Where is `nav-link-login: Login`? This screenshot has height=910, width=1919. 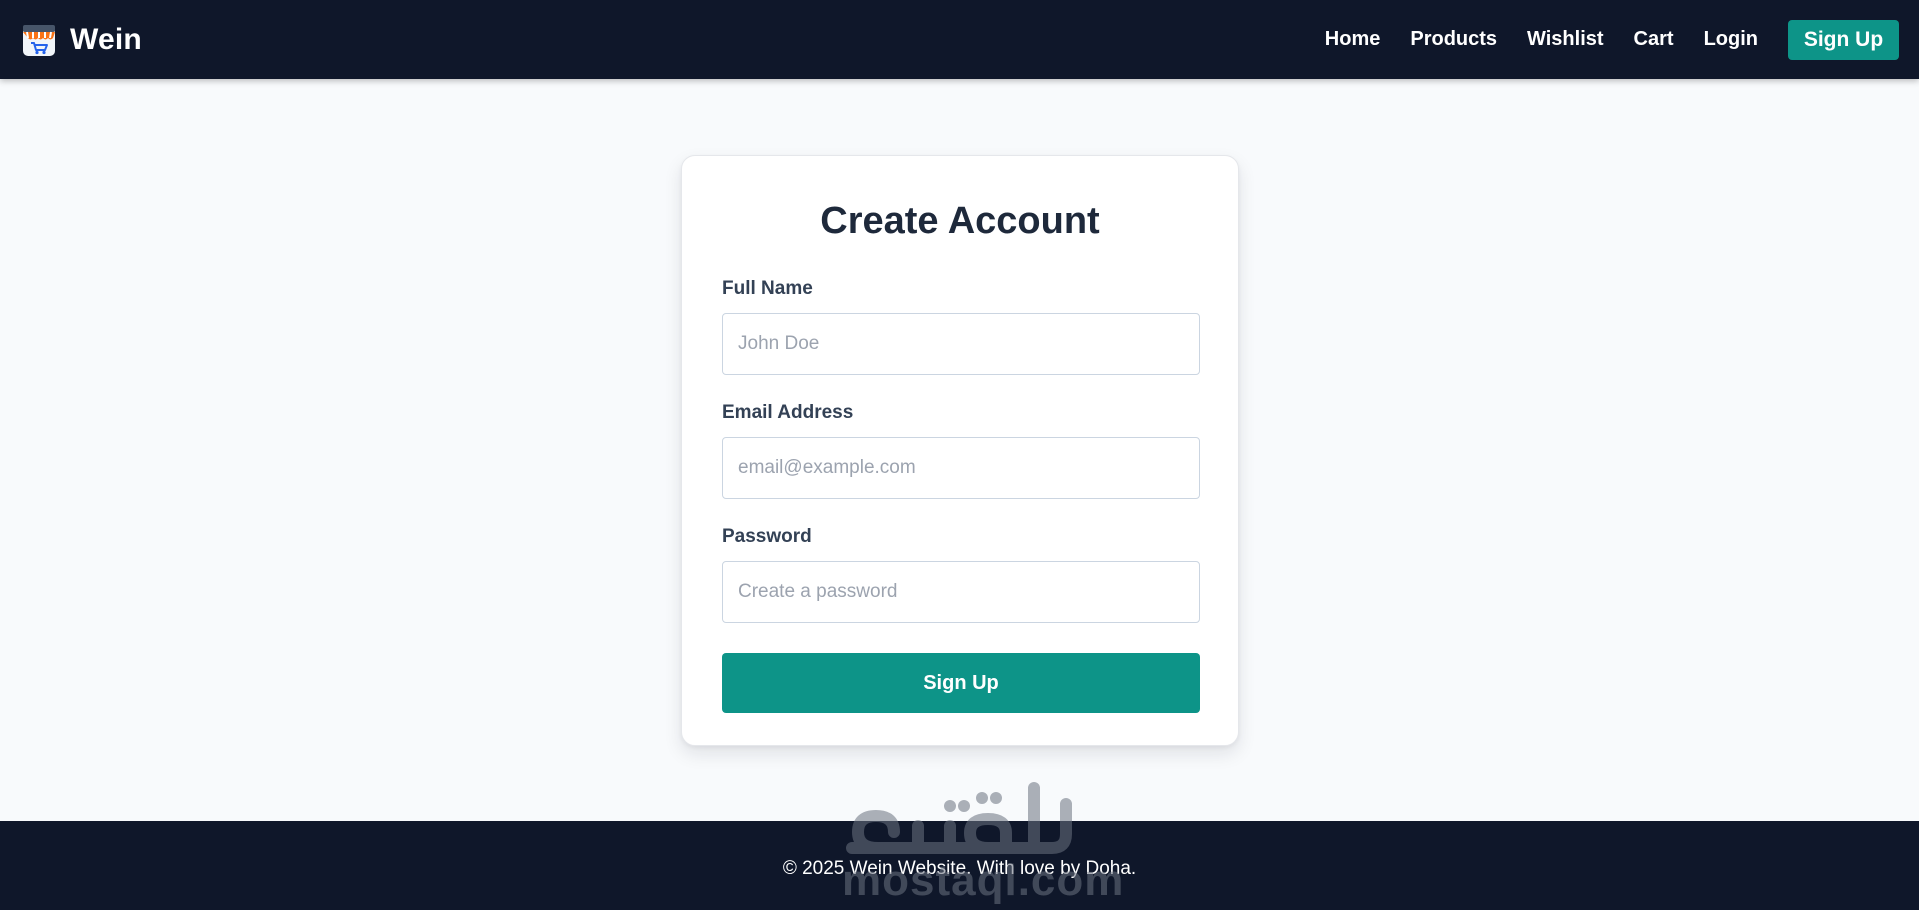
nav-link-login: Login is located at coordinates (1731, 39).